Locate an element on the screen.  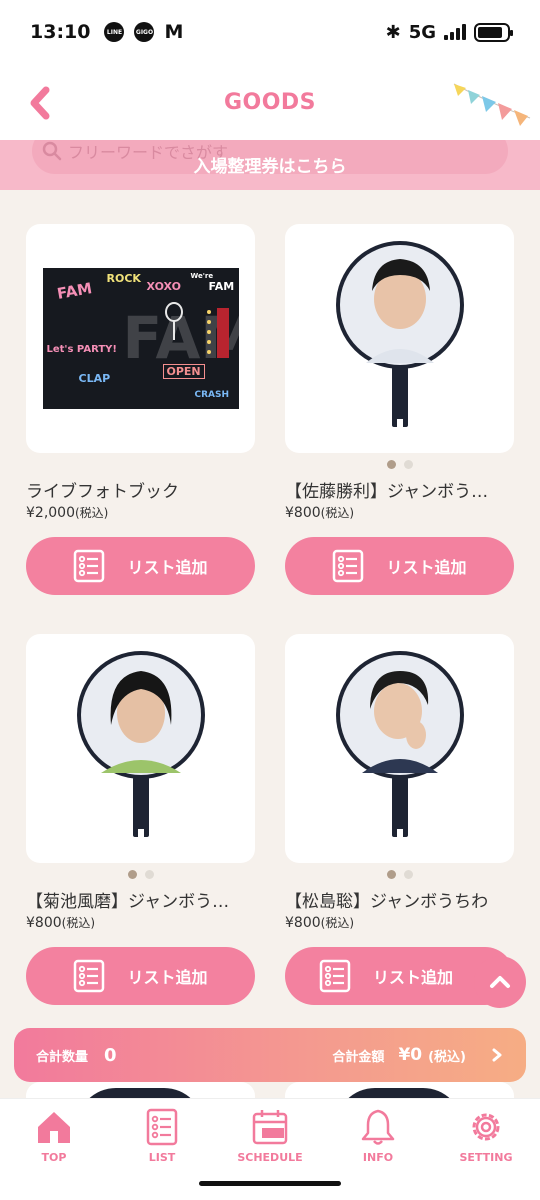
home-icon is located at coordinates (54, 1127).